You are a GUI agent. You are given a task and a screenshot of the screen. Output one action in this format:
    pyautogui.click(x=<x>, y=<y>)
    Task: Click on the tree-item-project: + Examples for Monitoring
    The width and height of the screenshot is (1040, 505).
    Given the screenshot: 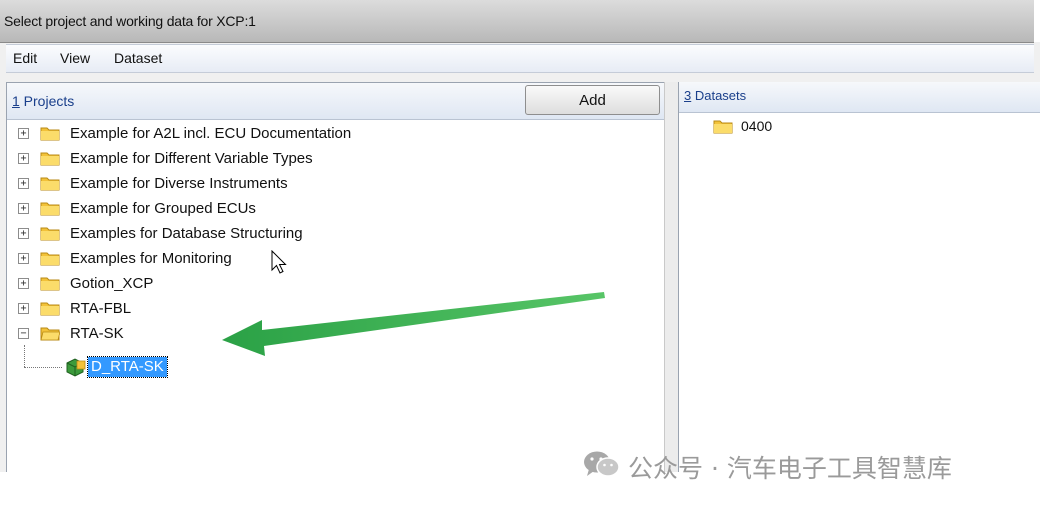 What is the action you would take?
    pyautogui.click(x=315, y=259)
    